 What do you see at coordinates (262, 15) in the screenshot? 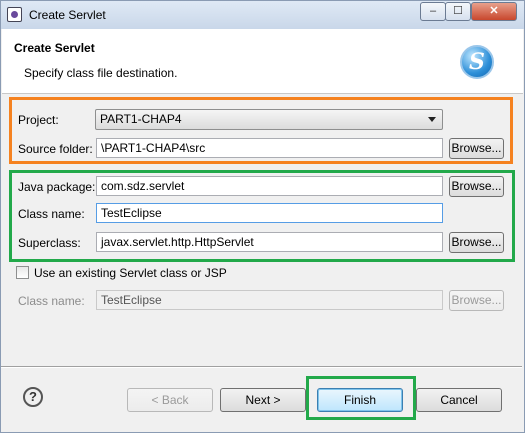
I see `title-bar: Create Servlet – ☐ ✕` at bounding box center [262, 15].